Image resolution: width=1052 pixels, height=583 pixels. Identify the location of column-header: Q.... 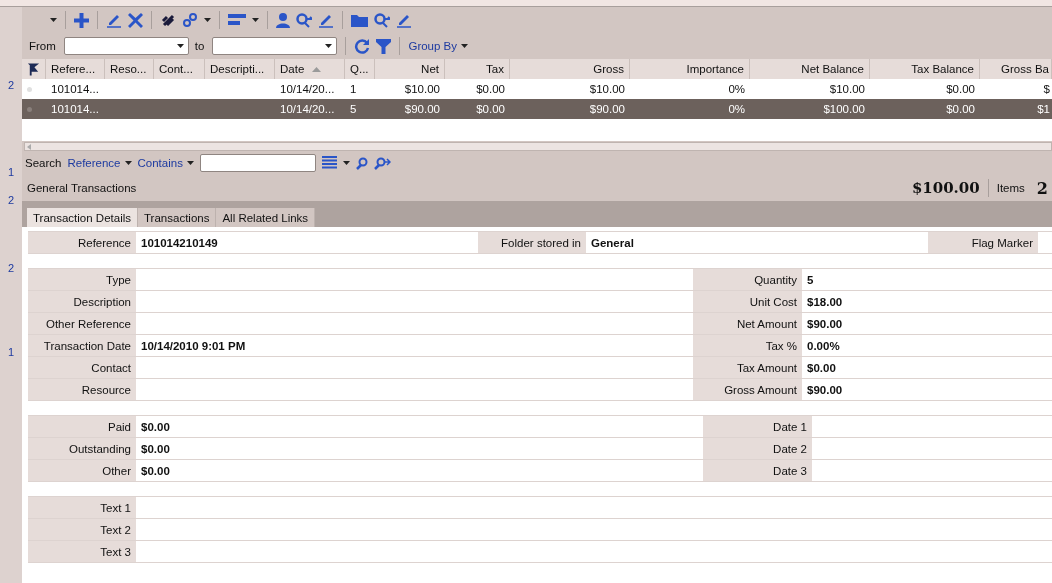
(360, 69).